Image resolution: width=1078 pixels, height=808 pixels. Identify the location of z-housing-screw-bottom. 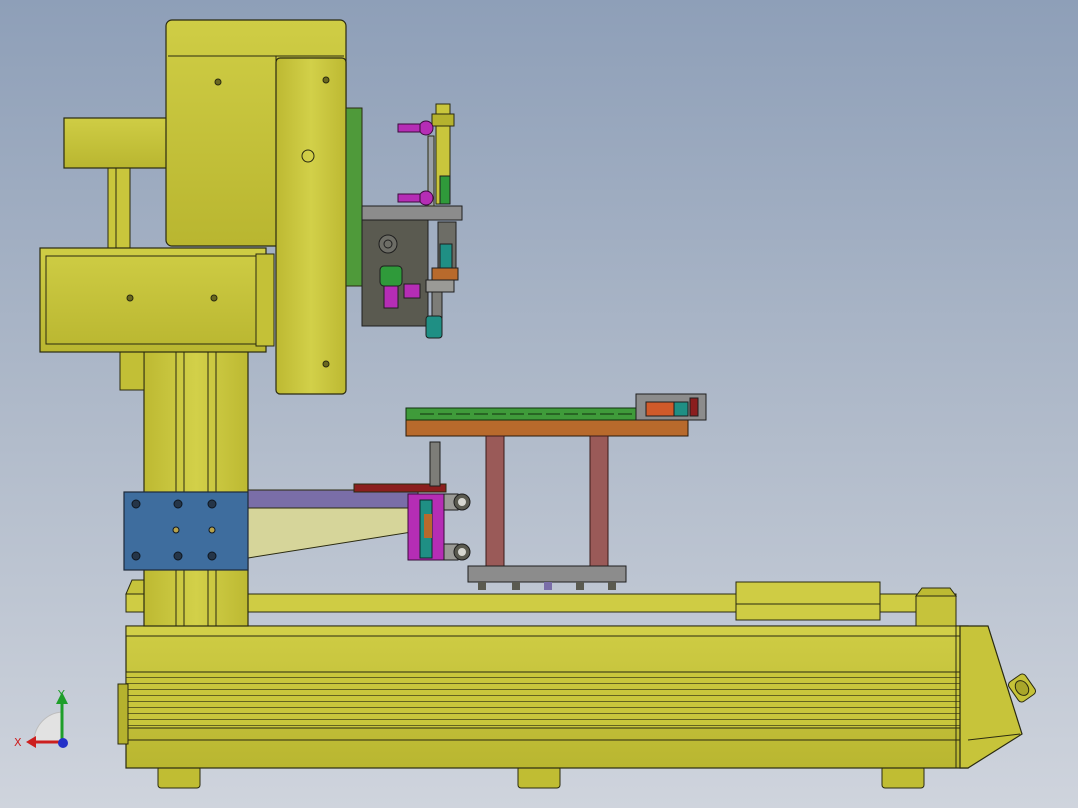
(326, 364).